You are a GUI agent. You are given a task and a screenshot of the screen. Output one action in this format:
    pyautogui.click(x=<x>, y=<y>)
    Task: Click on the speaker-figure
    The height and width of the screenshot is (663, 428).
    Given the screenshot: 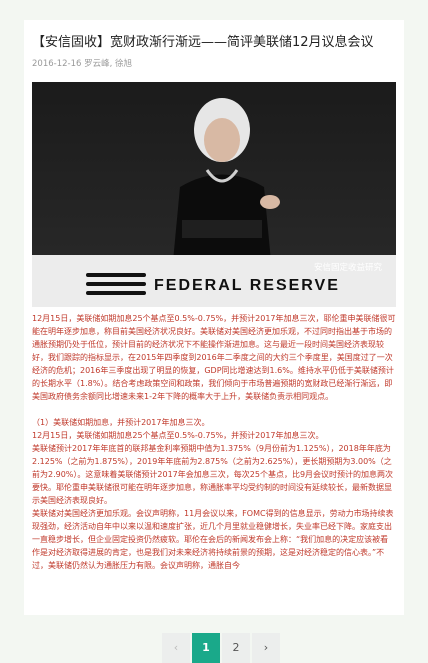 What is the action you would take?
    pyautogui.click(x=226, y=185)
    